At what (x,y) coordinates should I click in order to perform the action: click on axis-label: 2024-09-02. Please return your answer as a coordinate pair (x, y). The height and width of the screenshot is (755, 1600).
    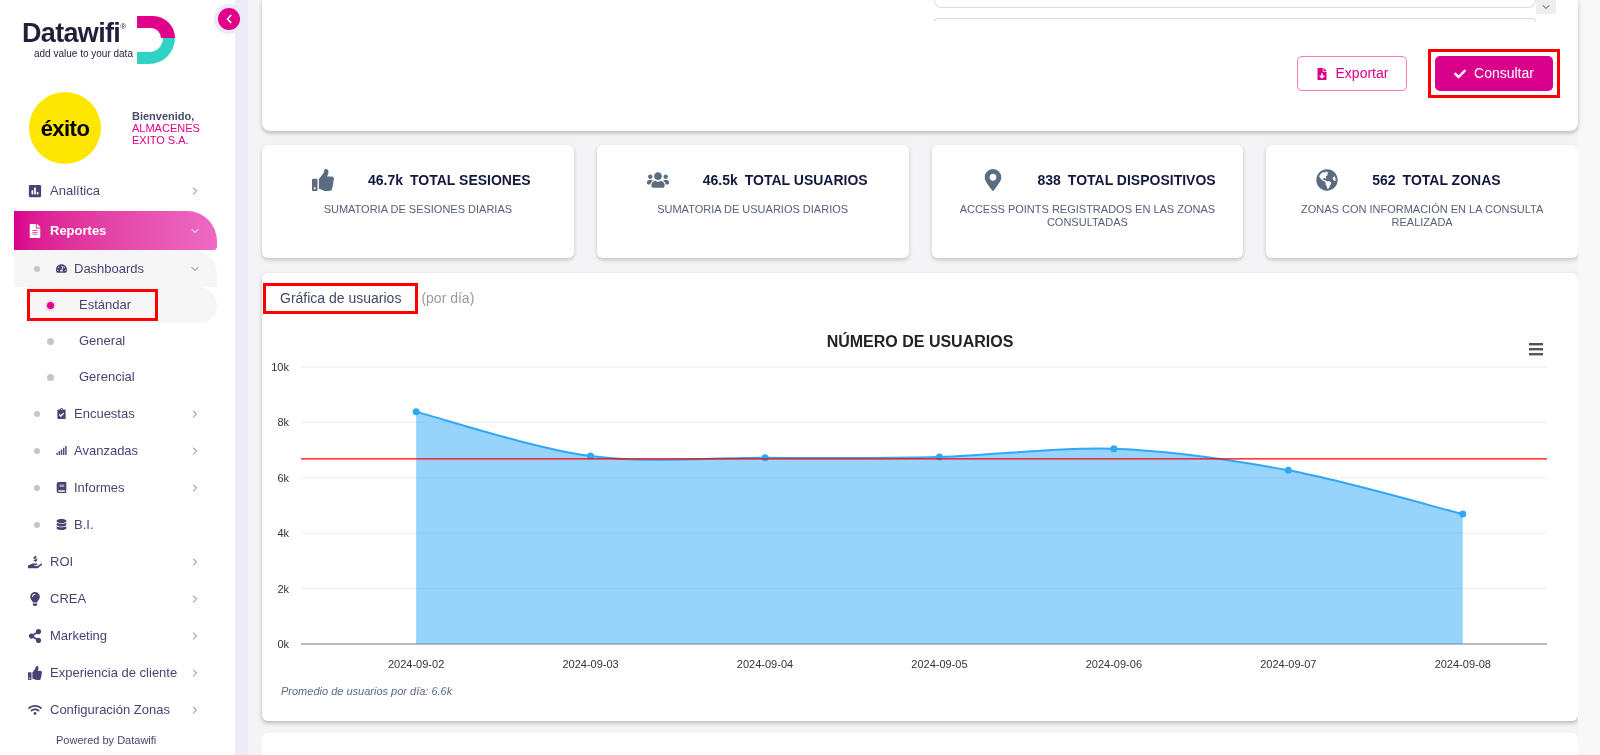
    Looking at the image, I should click on (416, 664).